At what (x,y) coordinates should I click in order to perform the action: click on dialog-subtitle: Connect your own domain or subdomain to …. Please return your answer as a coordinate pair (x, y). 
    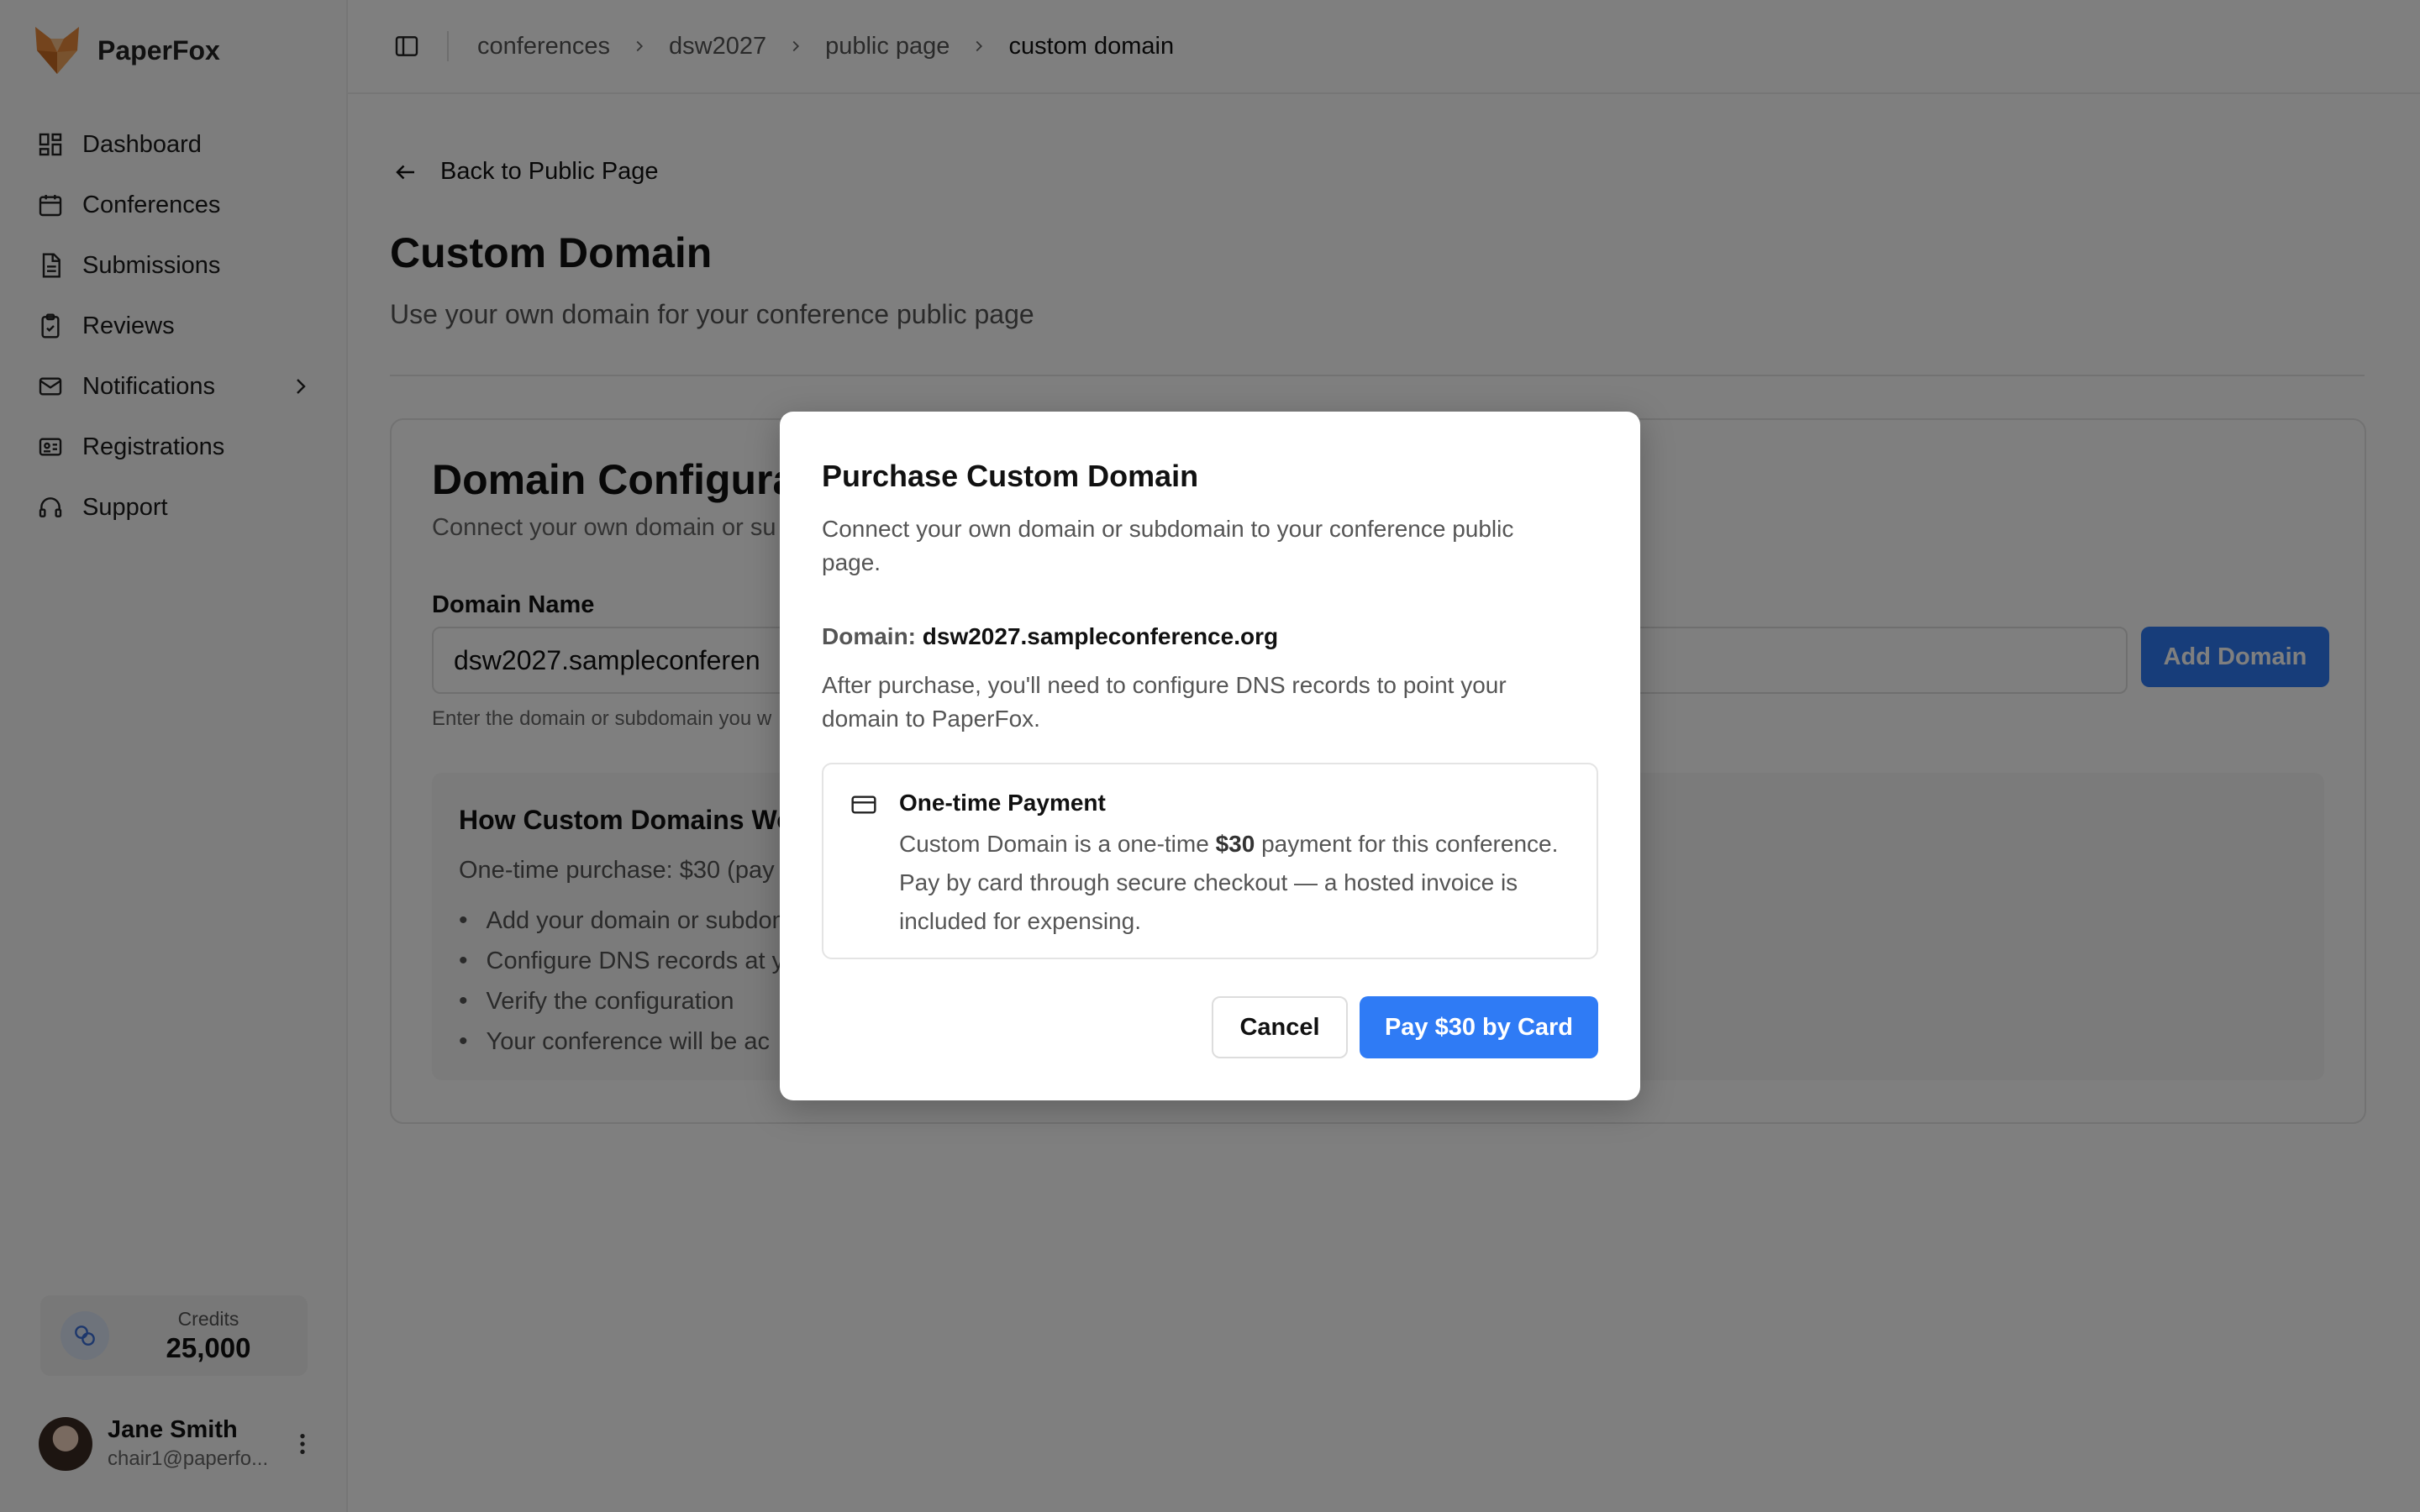
    Looking at the image, I should click on (1168, 545).